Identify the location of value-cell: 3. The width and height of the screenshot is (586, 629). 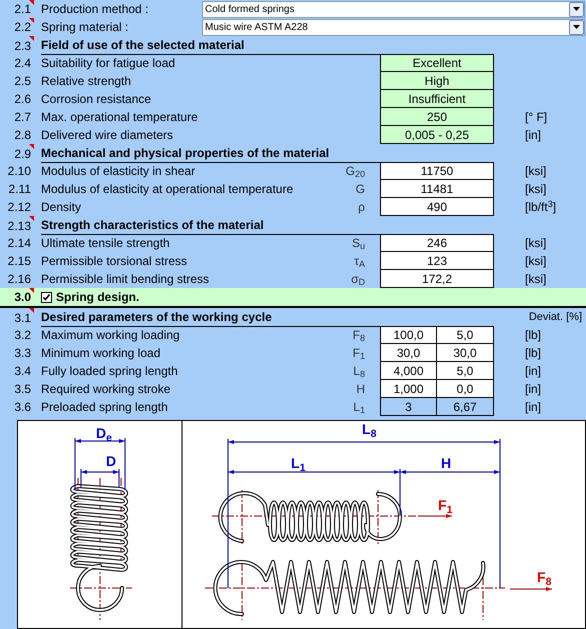
(408, 407).